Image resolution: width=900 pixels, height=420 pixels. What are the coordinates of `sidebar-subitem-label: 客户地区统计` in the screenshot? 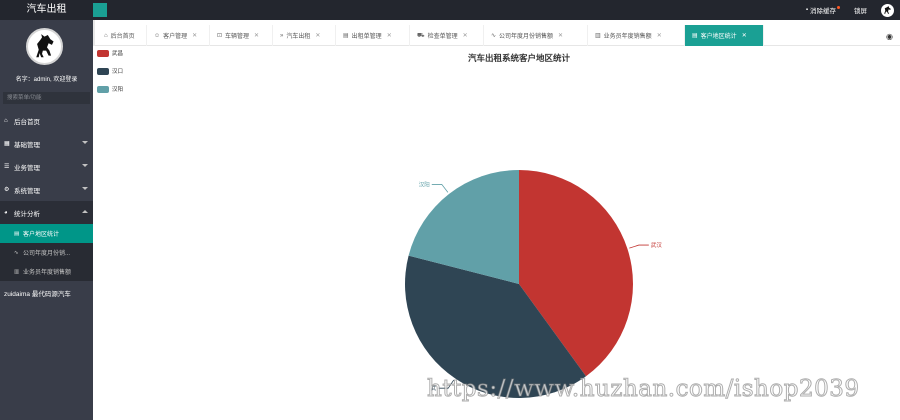 It's located at (41, 235).